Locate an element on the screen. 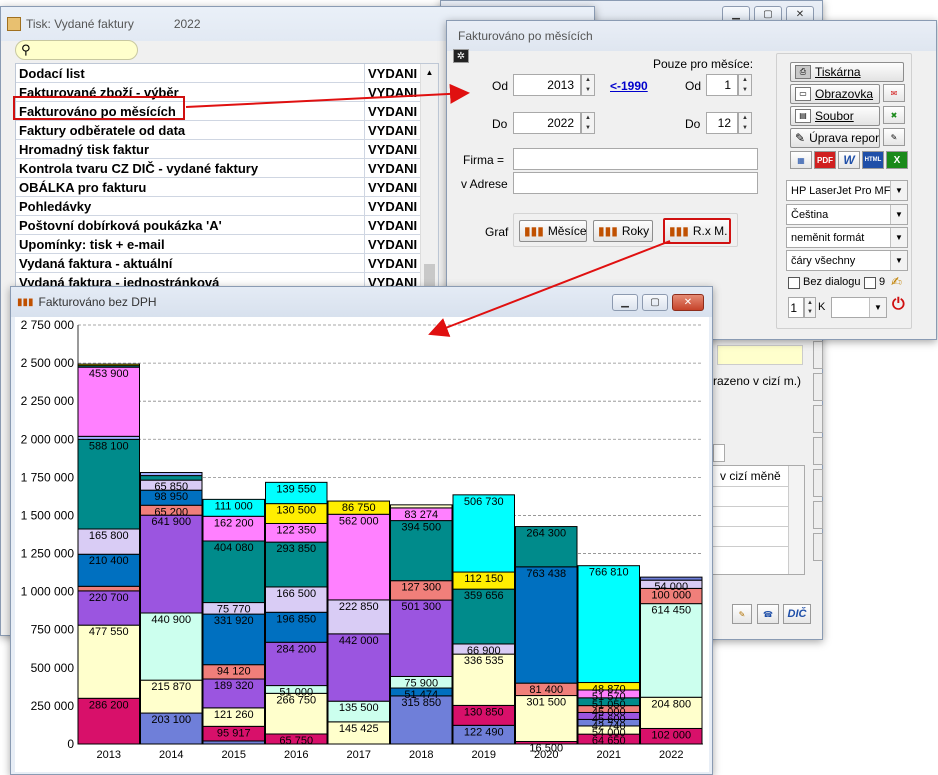 Image resolution: width=938 pixels, height=775 pixels. email-icon: ✉ is located at coordinates (894, 93).